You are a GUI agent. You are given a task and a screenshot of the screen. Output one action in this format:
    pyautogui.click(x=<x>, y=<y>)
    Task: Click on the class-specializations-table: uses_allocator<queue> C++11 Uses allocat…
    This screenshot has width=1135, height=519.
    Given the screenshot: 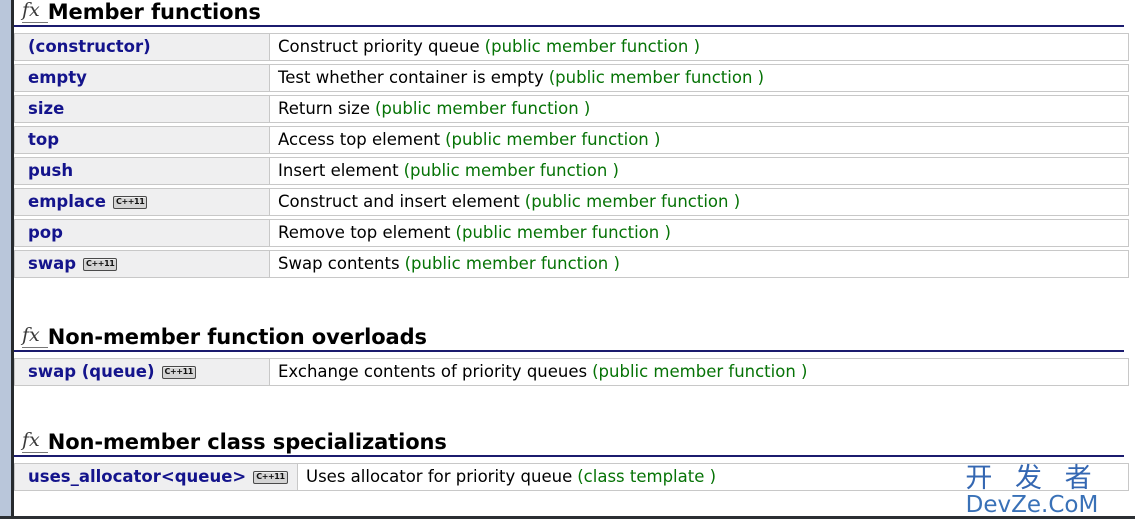 What is the action you would take?
    pyautogui.click(x=571, y=477)
    